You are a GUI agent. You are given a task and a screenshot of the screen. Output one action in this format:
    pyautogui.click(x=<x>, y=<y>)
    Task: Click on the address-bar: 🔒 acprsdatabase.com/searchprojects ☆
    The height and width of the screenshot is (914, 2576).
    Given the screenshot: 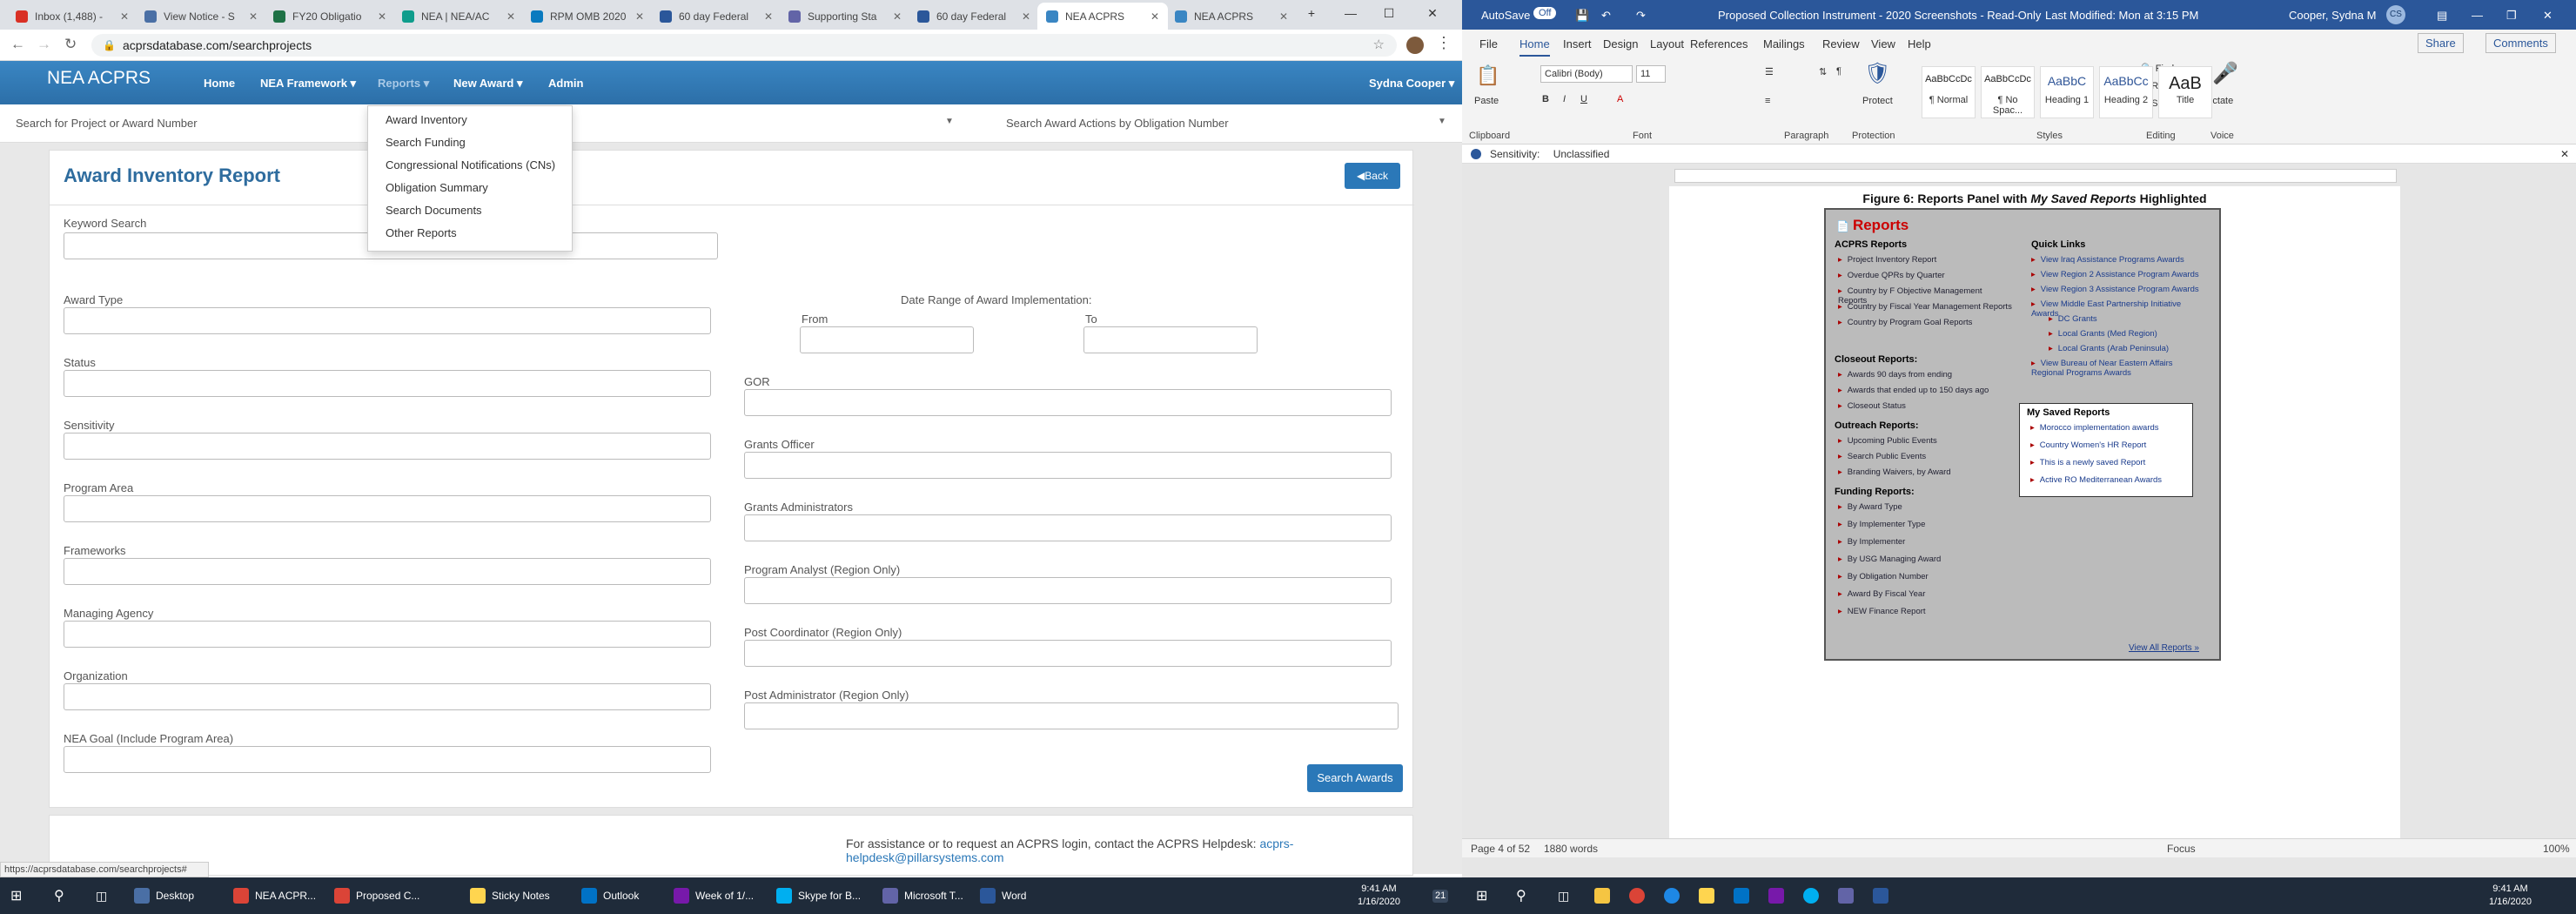 What is the action you would take?
    pyautogui.click(x=744, y=45)
    